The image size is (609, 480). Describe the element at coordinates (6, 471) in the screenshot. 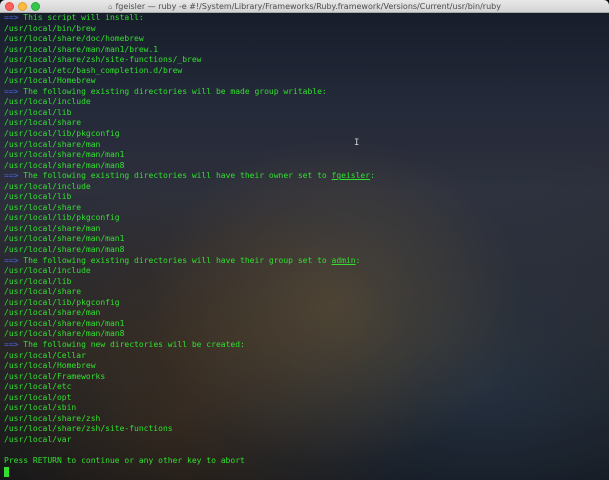

I see `block-cursor` at that location.